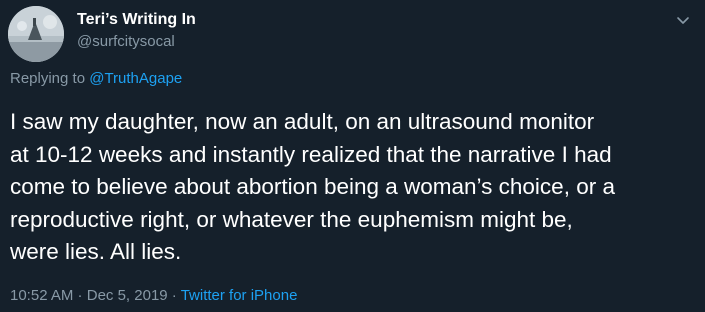  I want to click on avatar-image, so click(36, 34).